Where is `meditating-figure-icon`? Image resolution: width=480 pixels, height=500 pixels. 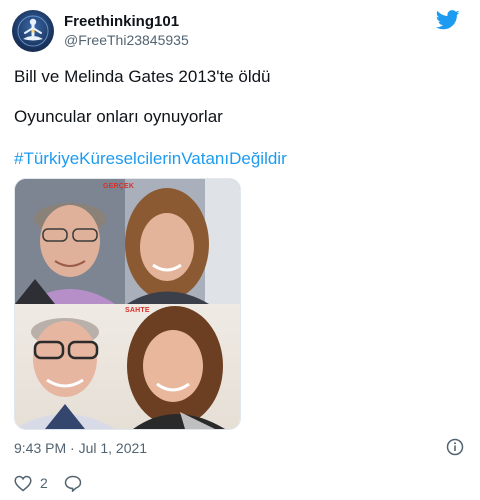
meditating-figure-icon is located at coordinates (33, 31).